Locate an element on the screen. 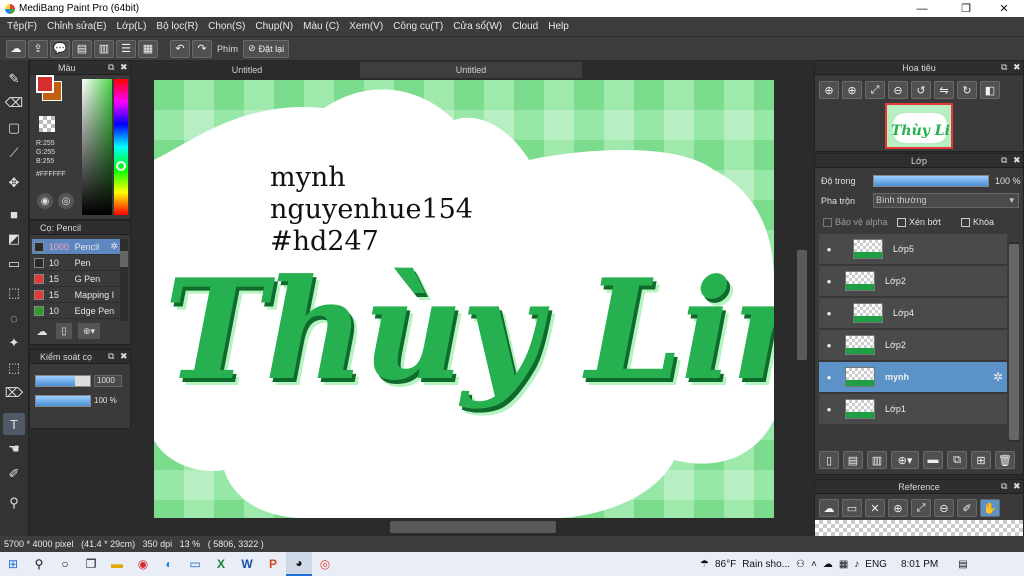  zoom-in-icon: ⊕ is located at coordinates (829, 90).